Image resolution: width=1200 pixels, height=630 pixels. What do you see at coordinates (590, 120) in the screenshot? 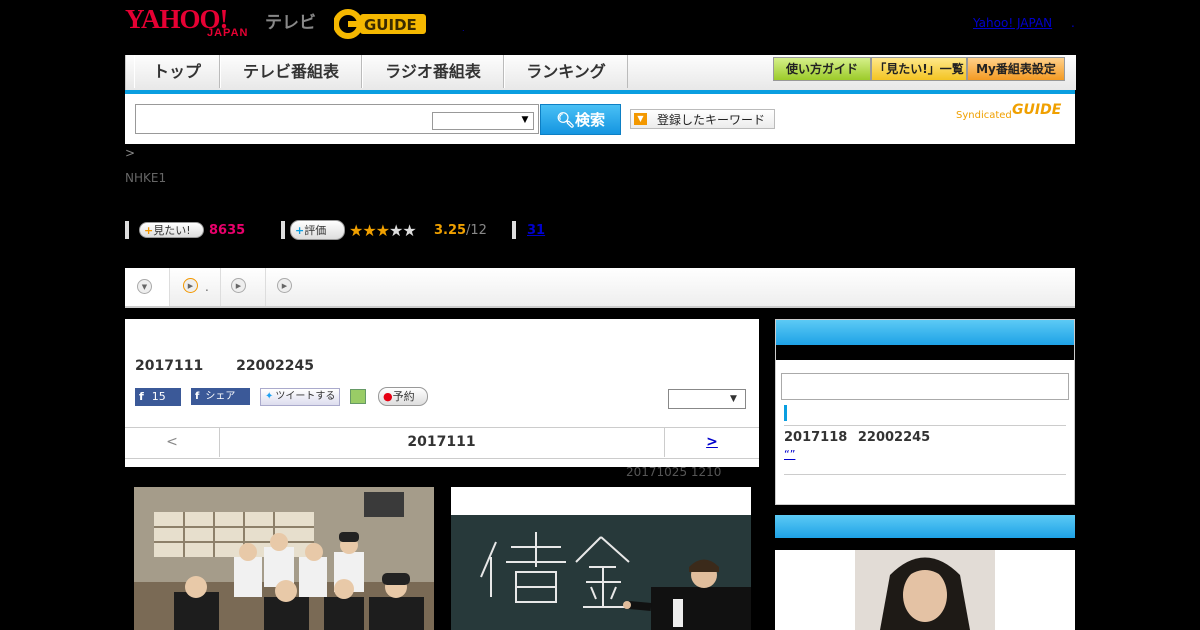
I see `search-button-label: 検索` at bounding box center [590, 120].